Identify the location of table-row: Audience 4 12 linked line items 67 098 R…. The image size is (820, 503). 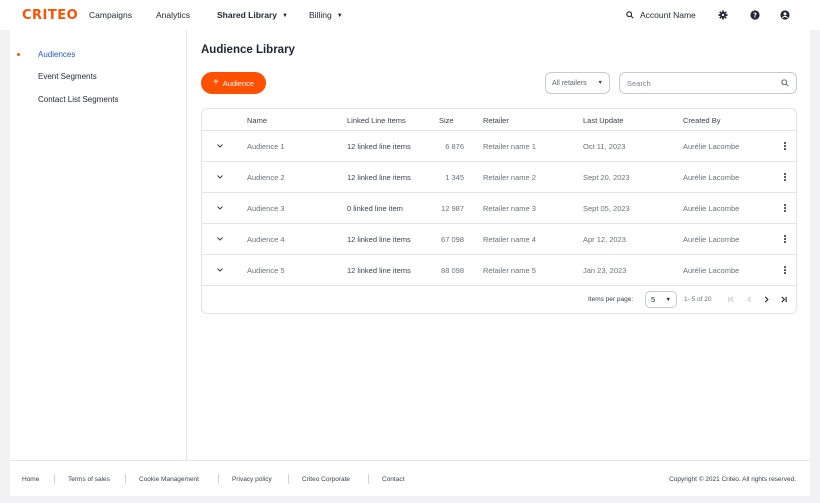
(499, 239).